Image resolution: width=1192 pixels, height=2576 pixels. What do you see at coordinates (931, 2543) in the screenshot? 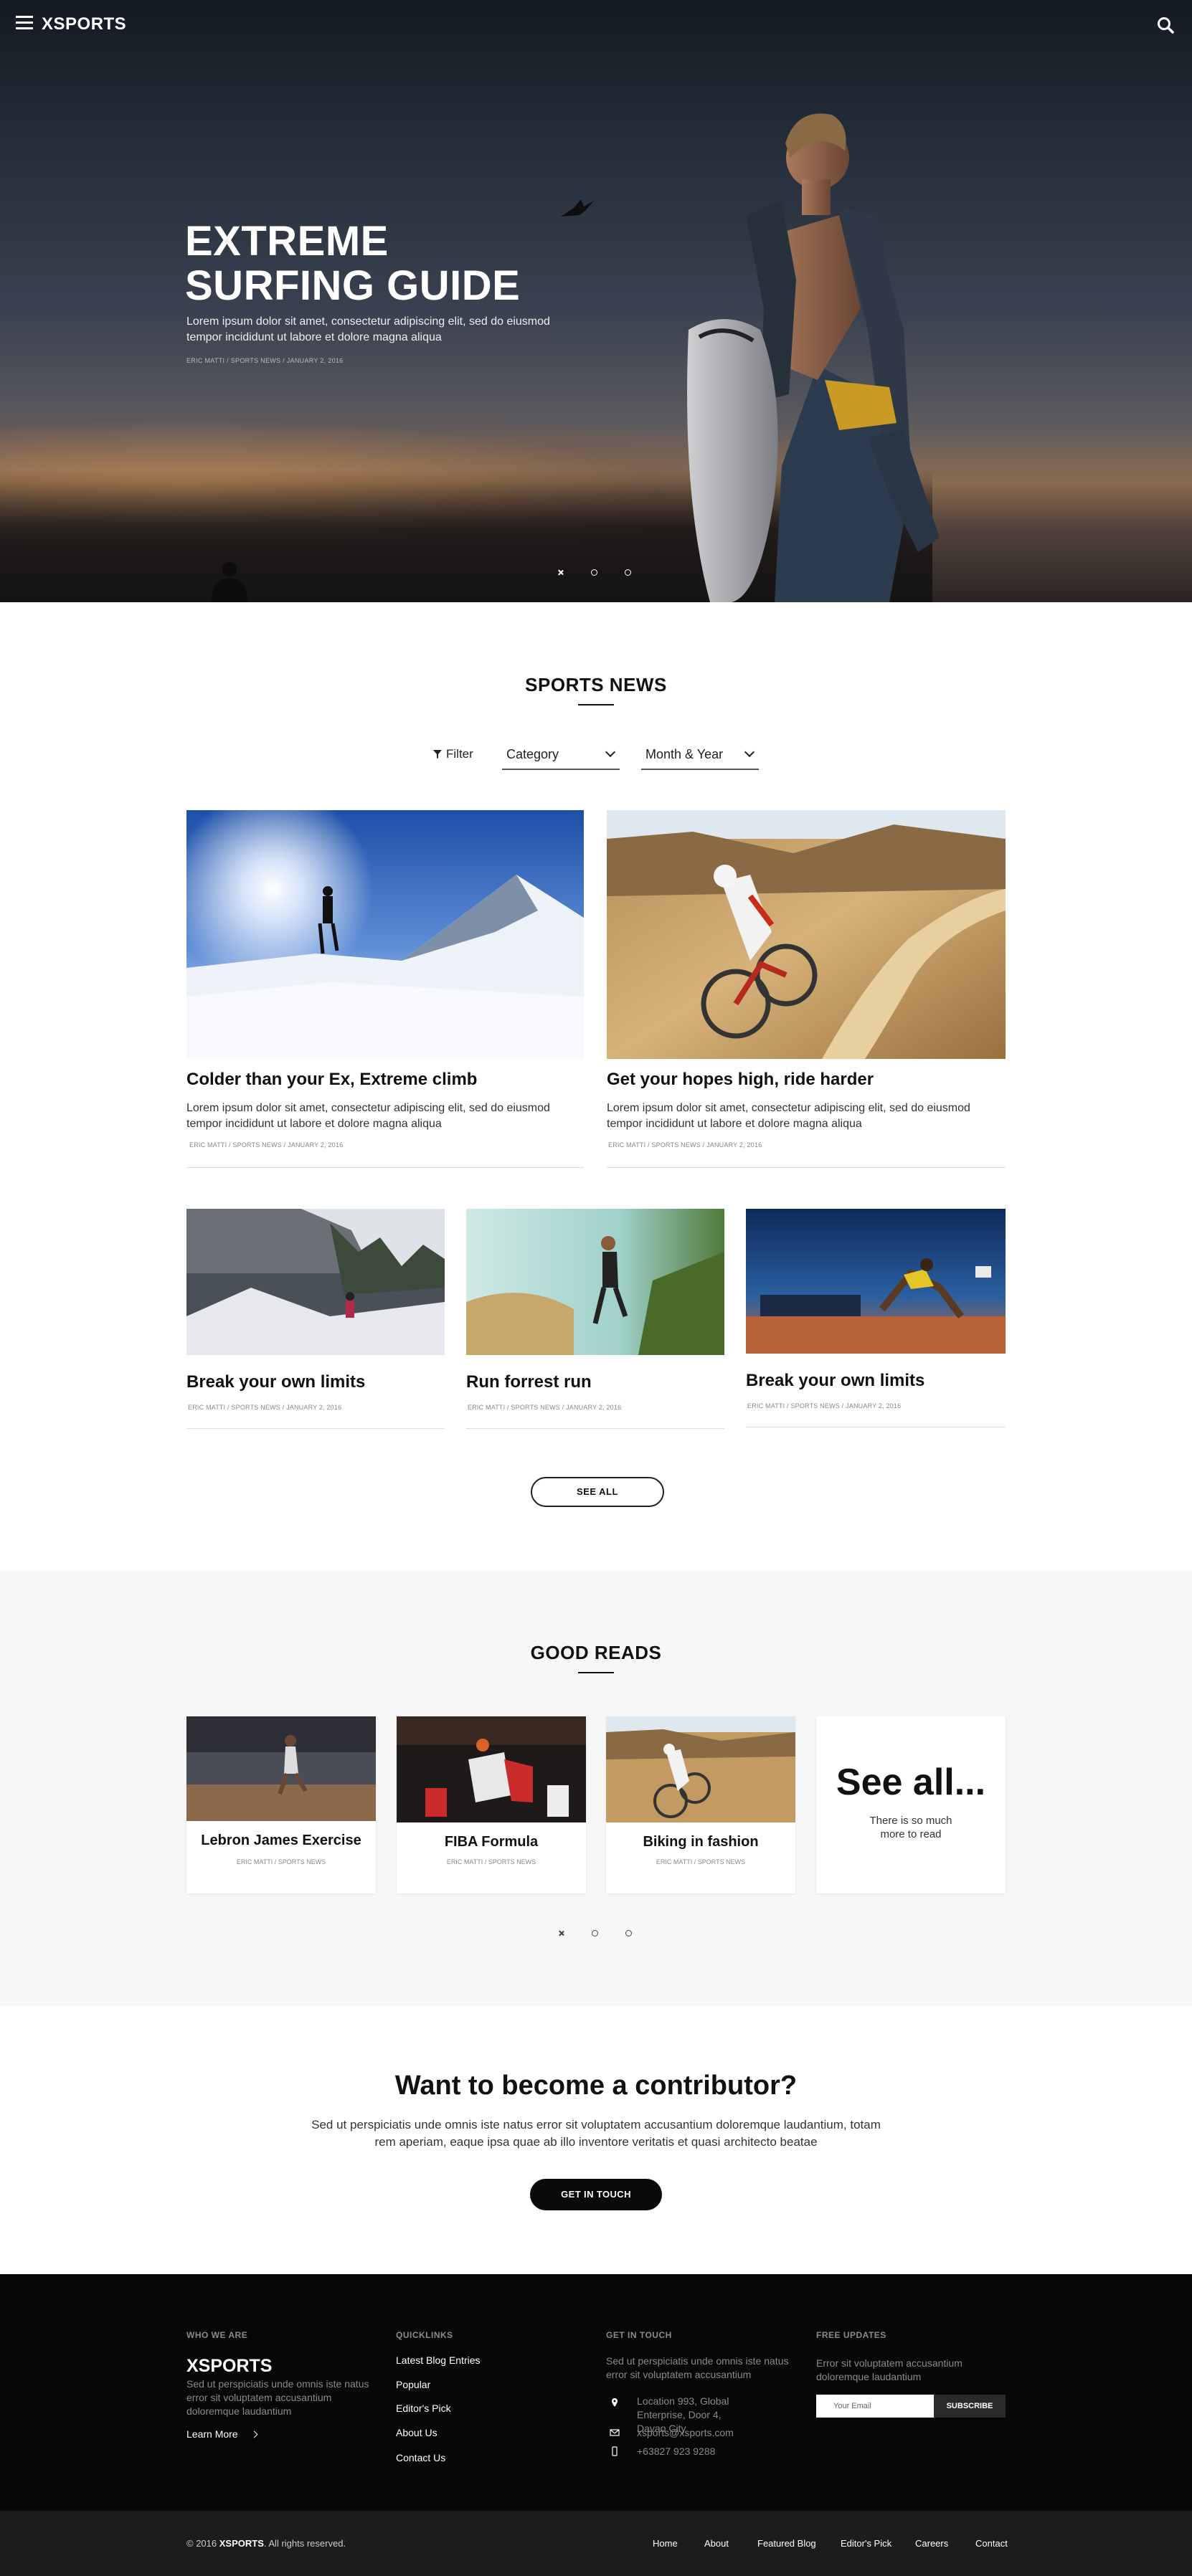
I see `bottom-link-careers: Careers` at bounding box center [931, 2543].